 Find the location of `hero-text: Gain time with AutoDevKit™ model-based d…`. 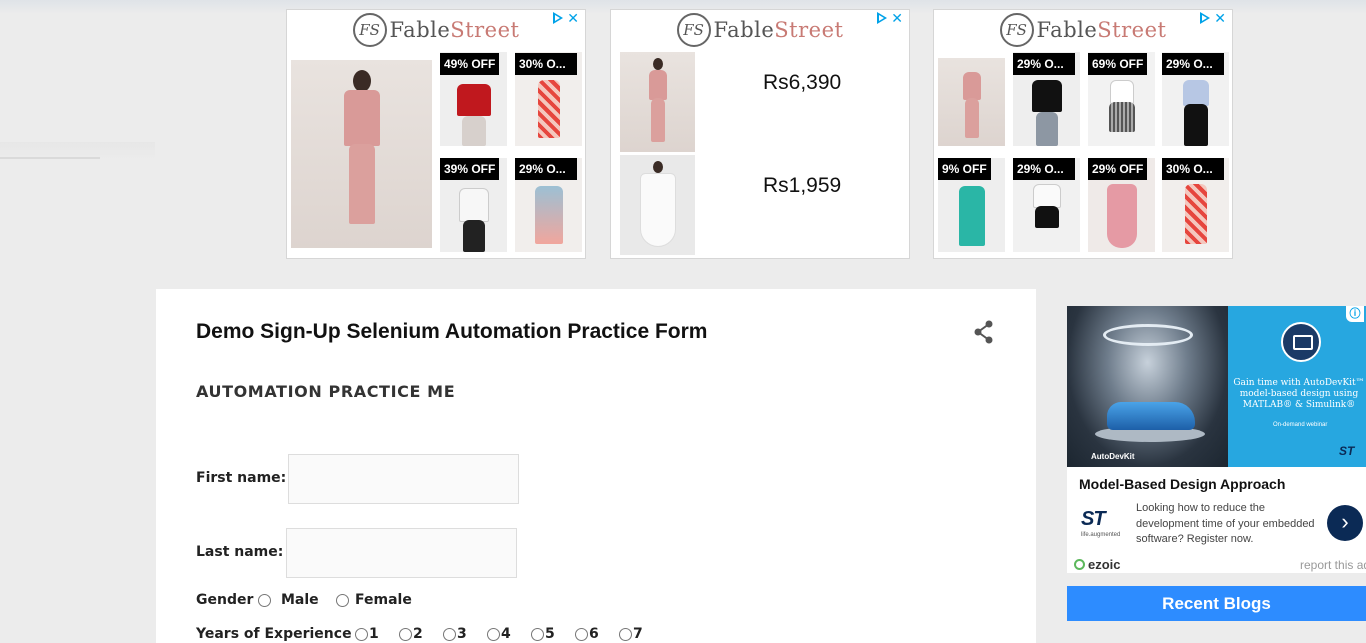

hero-text: Gain time with AutoDevKit™ model-based d… is located at coordinates (1299, 394).